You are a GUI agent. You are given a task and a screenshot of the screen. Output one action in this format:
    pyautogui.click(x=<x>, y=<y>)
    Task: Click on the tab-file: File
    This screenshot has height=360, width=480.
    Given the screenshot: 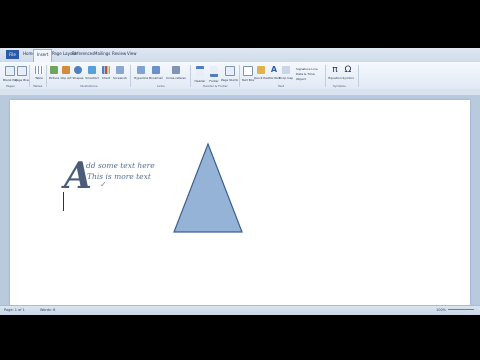 What is the action you would take?
    pyautogui.click(x=12, y=54)
    